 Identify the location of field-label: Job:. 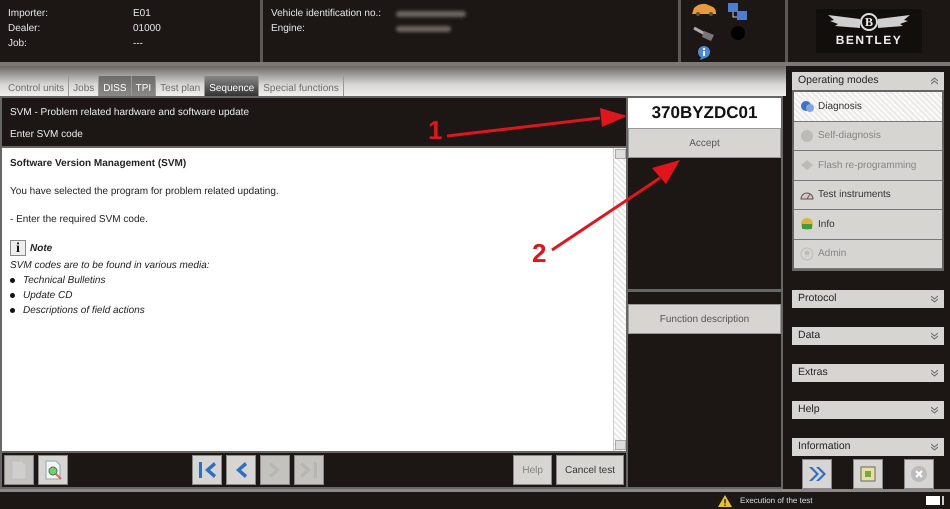
(18, 44).